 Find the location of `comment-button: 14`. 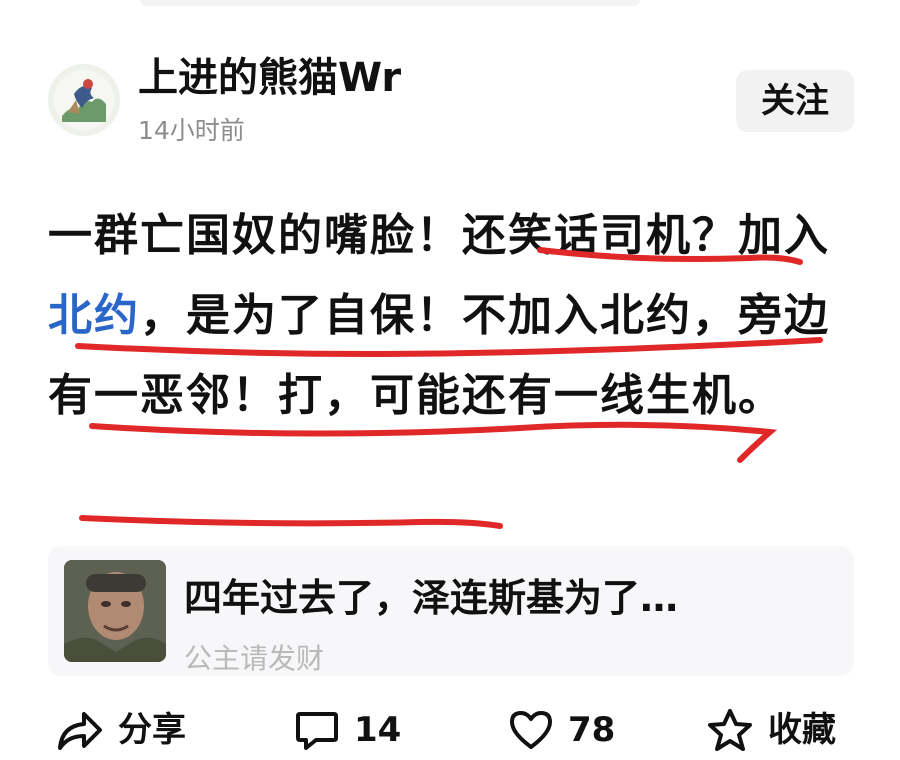

comment-button: 14 is located at coordinates (347, 730).